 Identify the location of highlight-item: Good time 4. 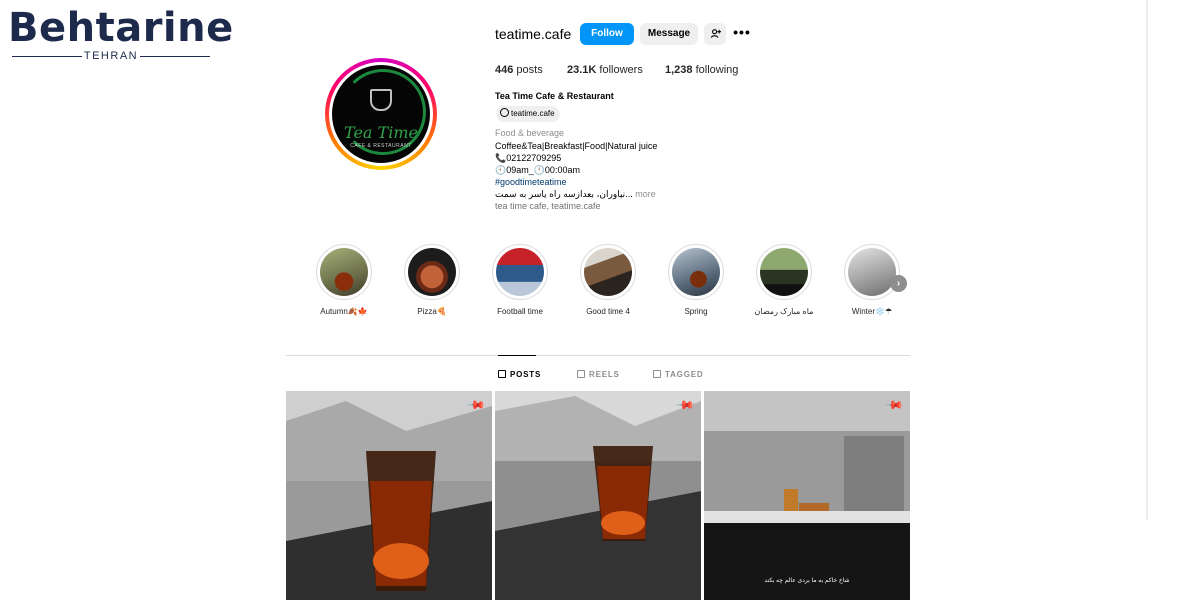
(608, 280).